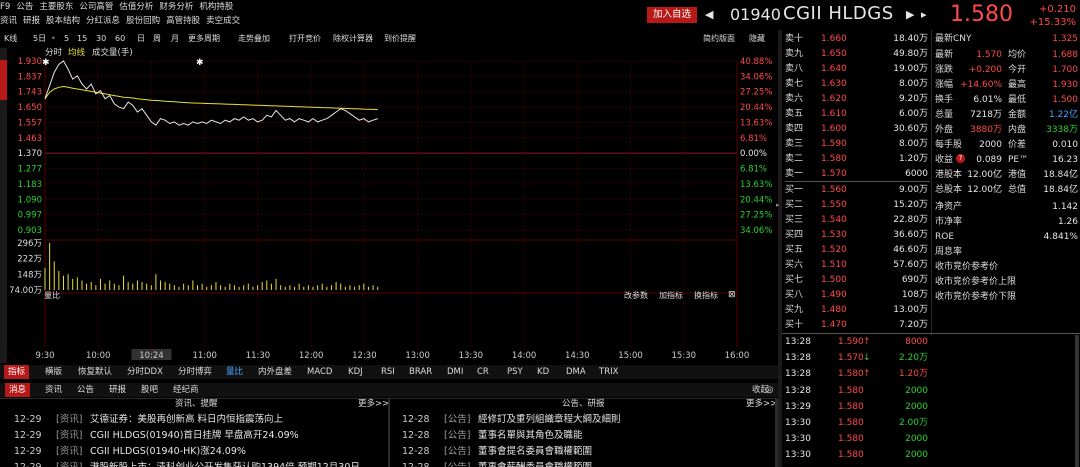 Image resolution: width=1080 pixels, height=467 pixels. I want to click on trade-volume: 1.20万, so click(913, 374).